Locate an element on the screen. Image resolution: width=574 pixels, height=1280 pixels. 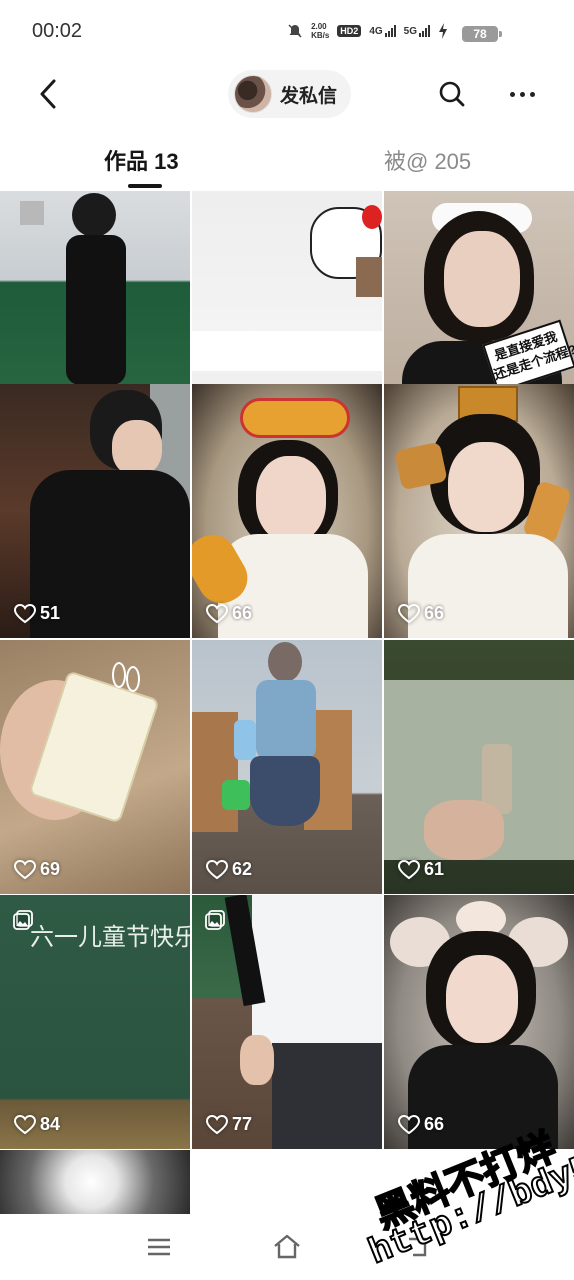
like-count: 84 is located at coordinates (37, 1124).